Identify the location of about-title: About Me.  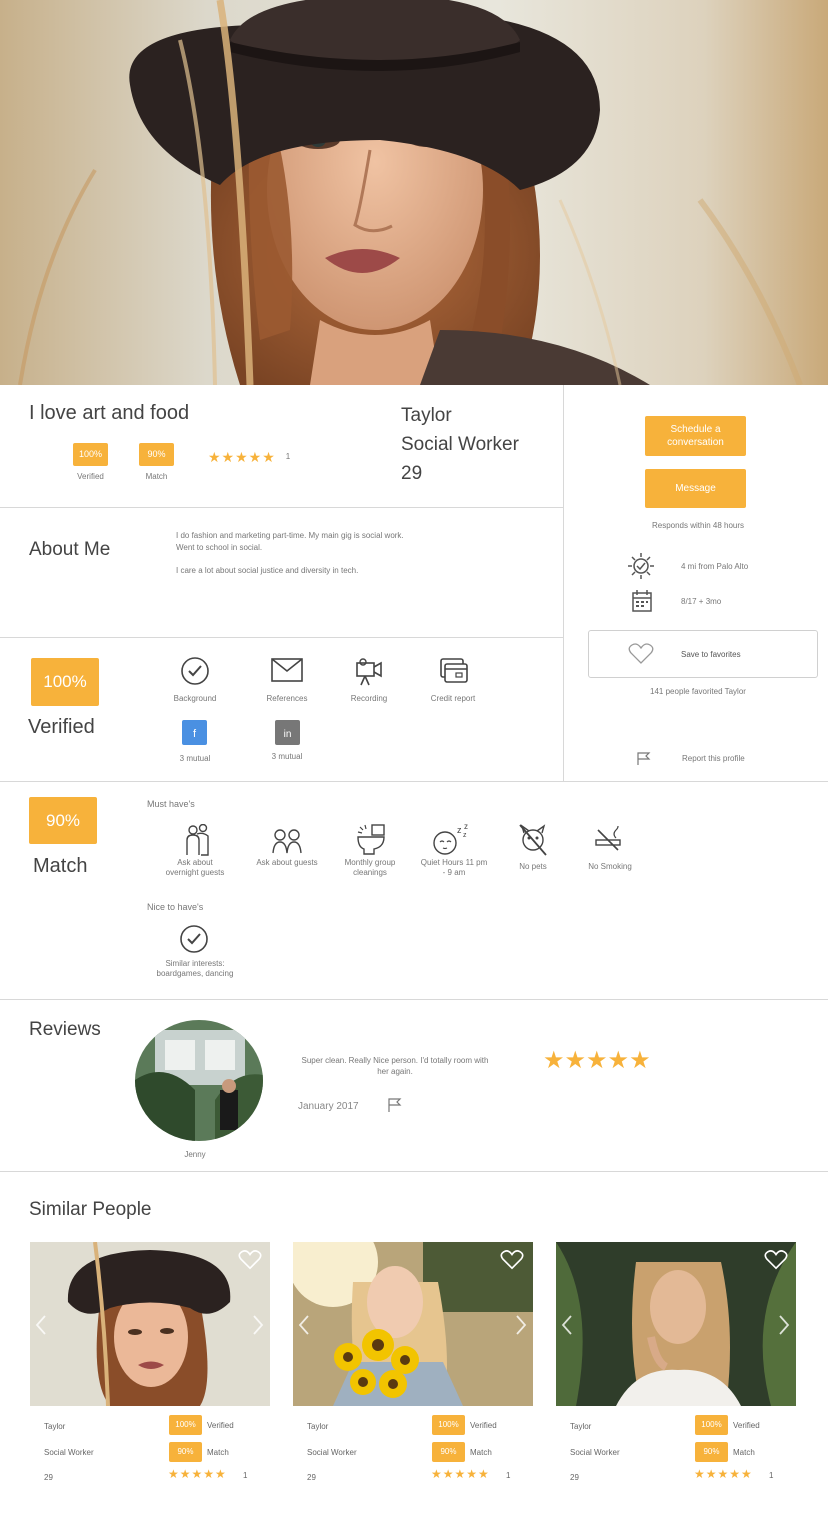
(70, 549).